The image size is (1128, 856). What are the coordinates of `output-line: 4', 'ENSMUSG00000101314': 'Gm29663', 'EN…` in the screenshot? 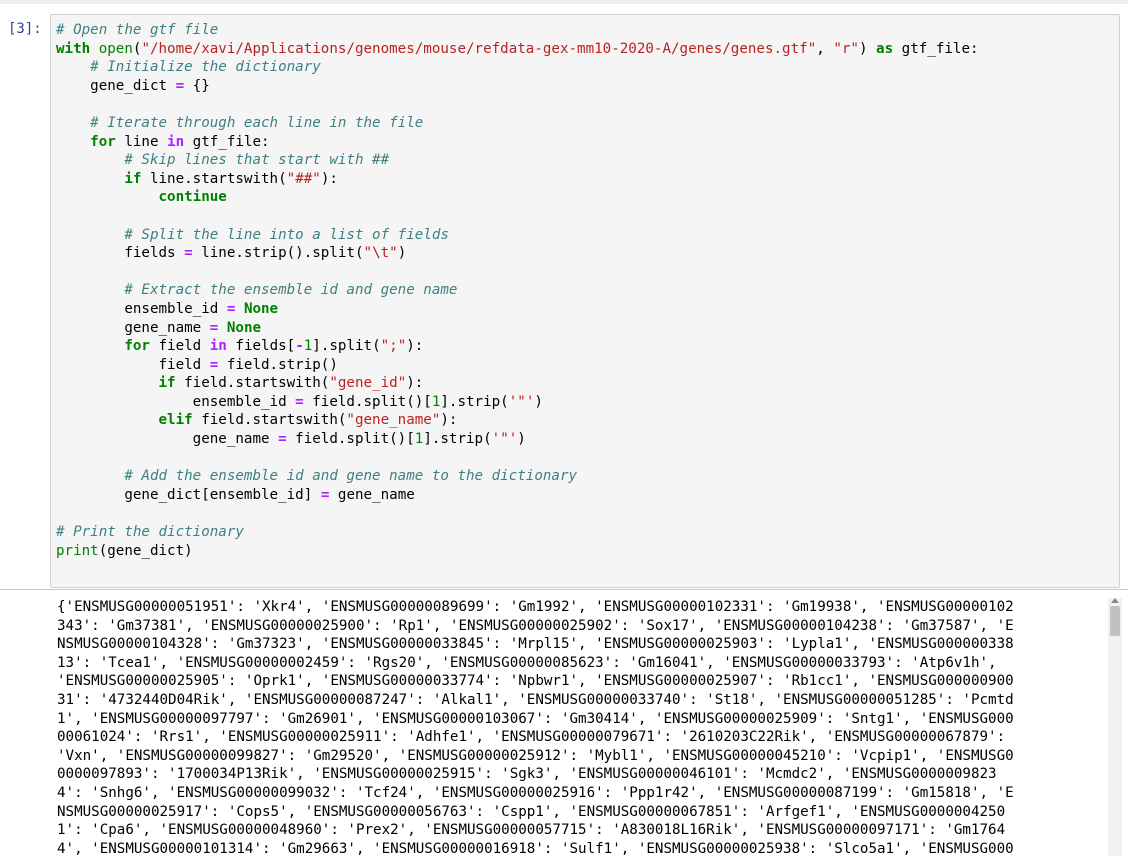 It's located at (535, 848).